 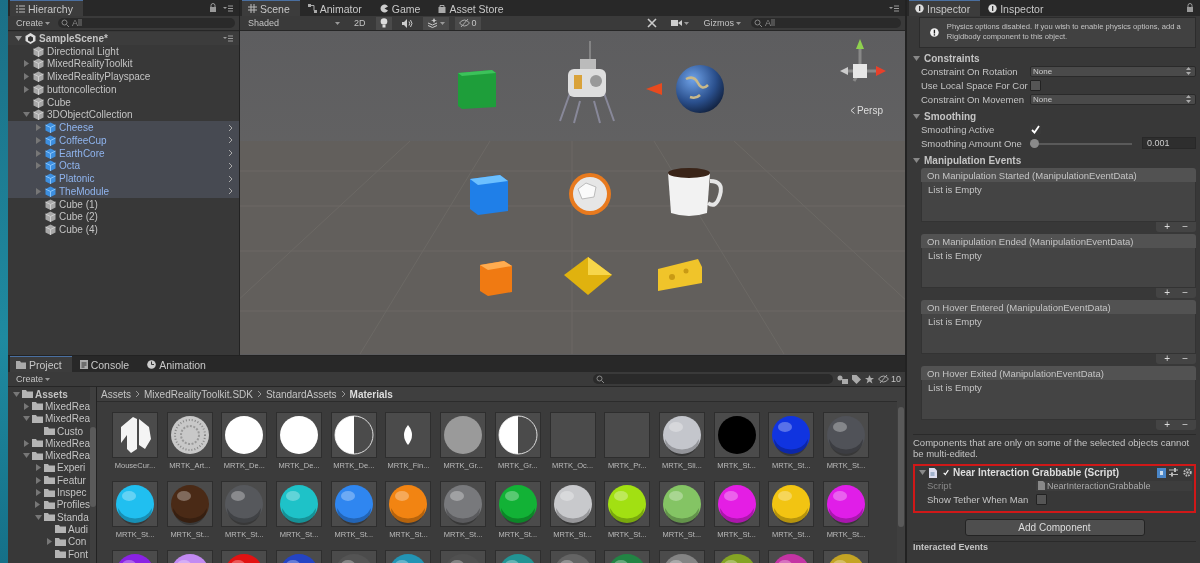 I want to click on sliders-icon, so click(x=1173, y=473).